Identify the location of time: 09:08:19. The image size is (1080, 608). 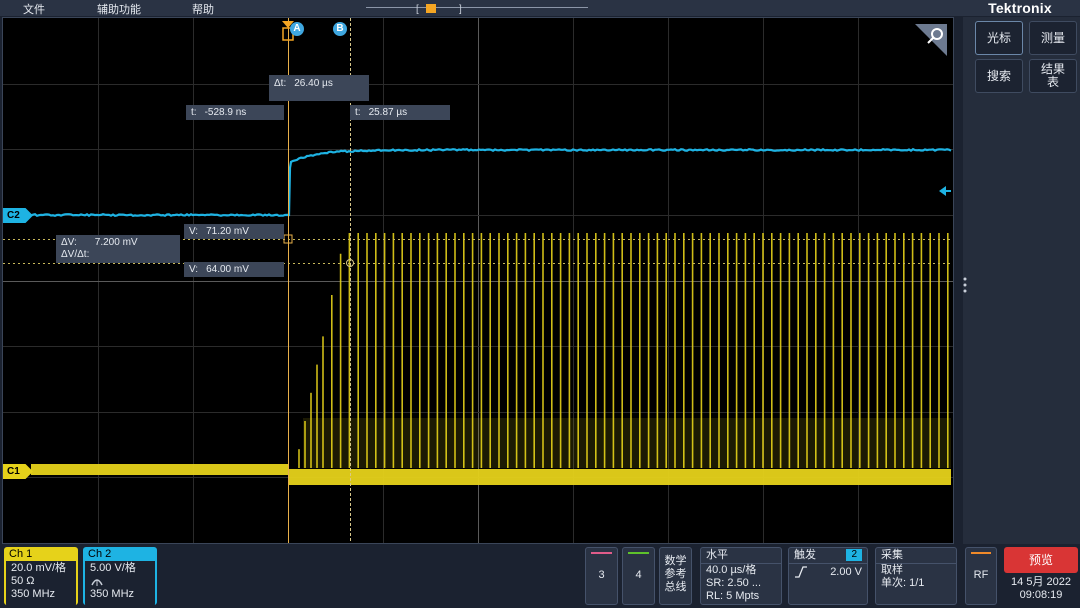
(1041, 595).